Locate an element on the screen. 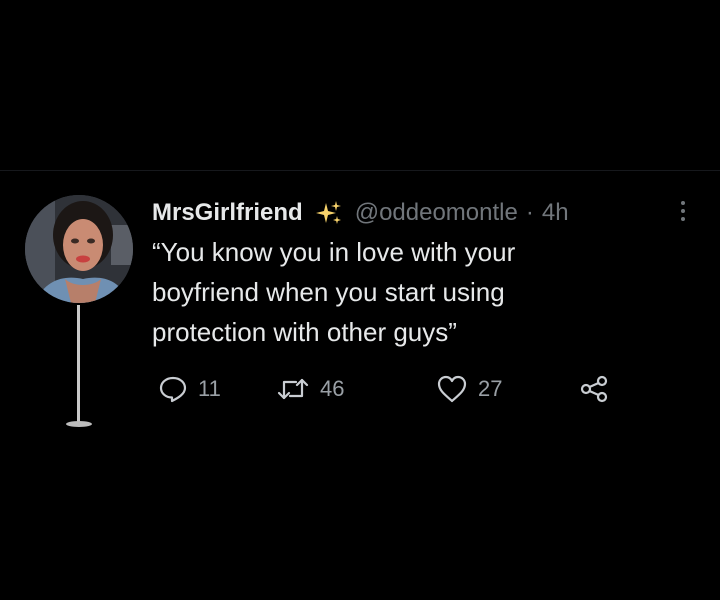  retweet-button: 46 is located at coordinates (310, 389).